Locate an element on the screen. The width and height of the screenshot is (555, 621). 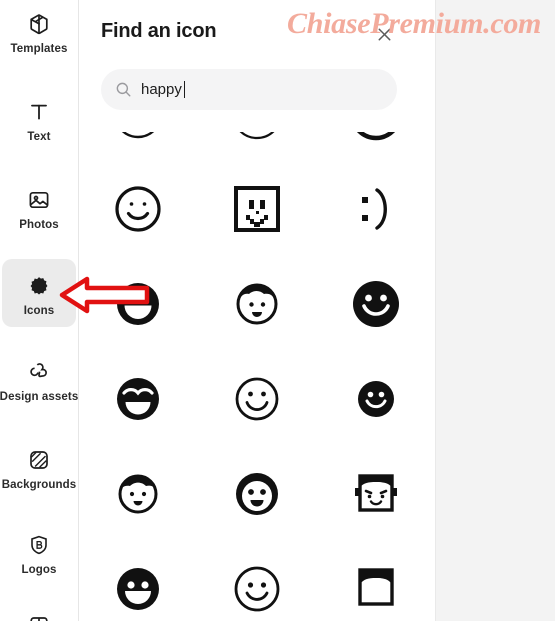
sidebar-item-icons: Icons is located at coordinates (39, 293).